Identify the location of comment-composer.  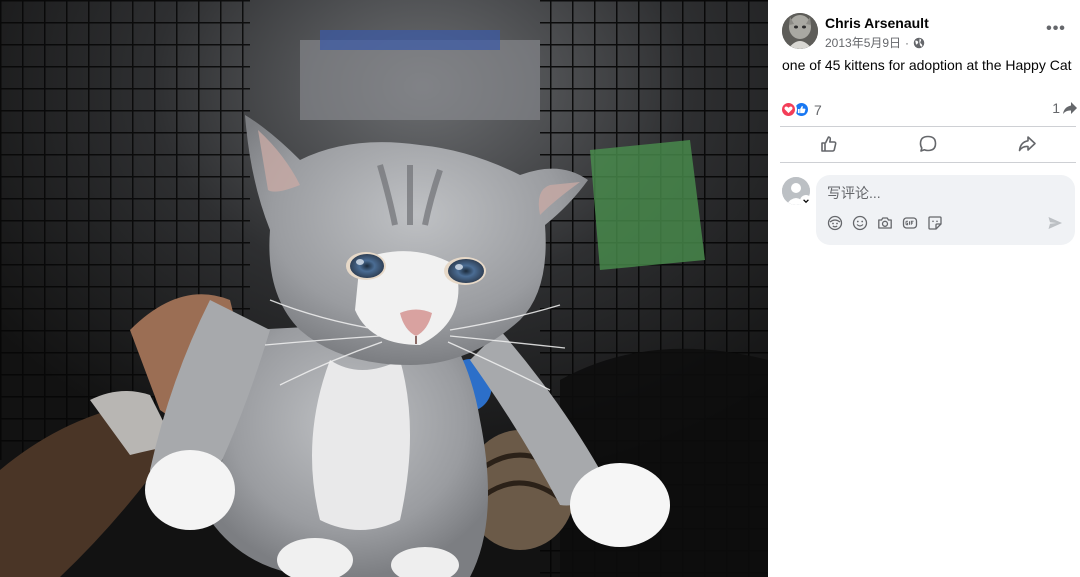
(929, 210).